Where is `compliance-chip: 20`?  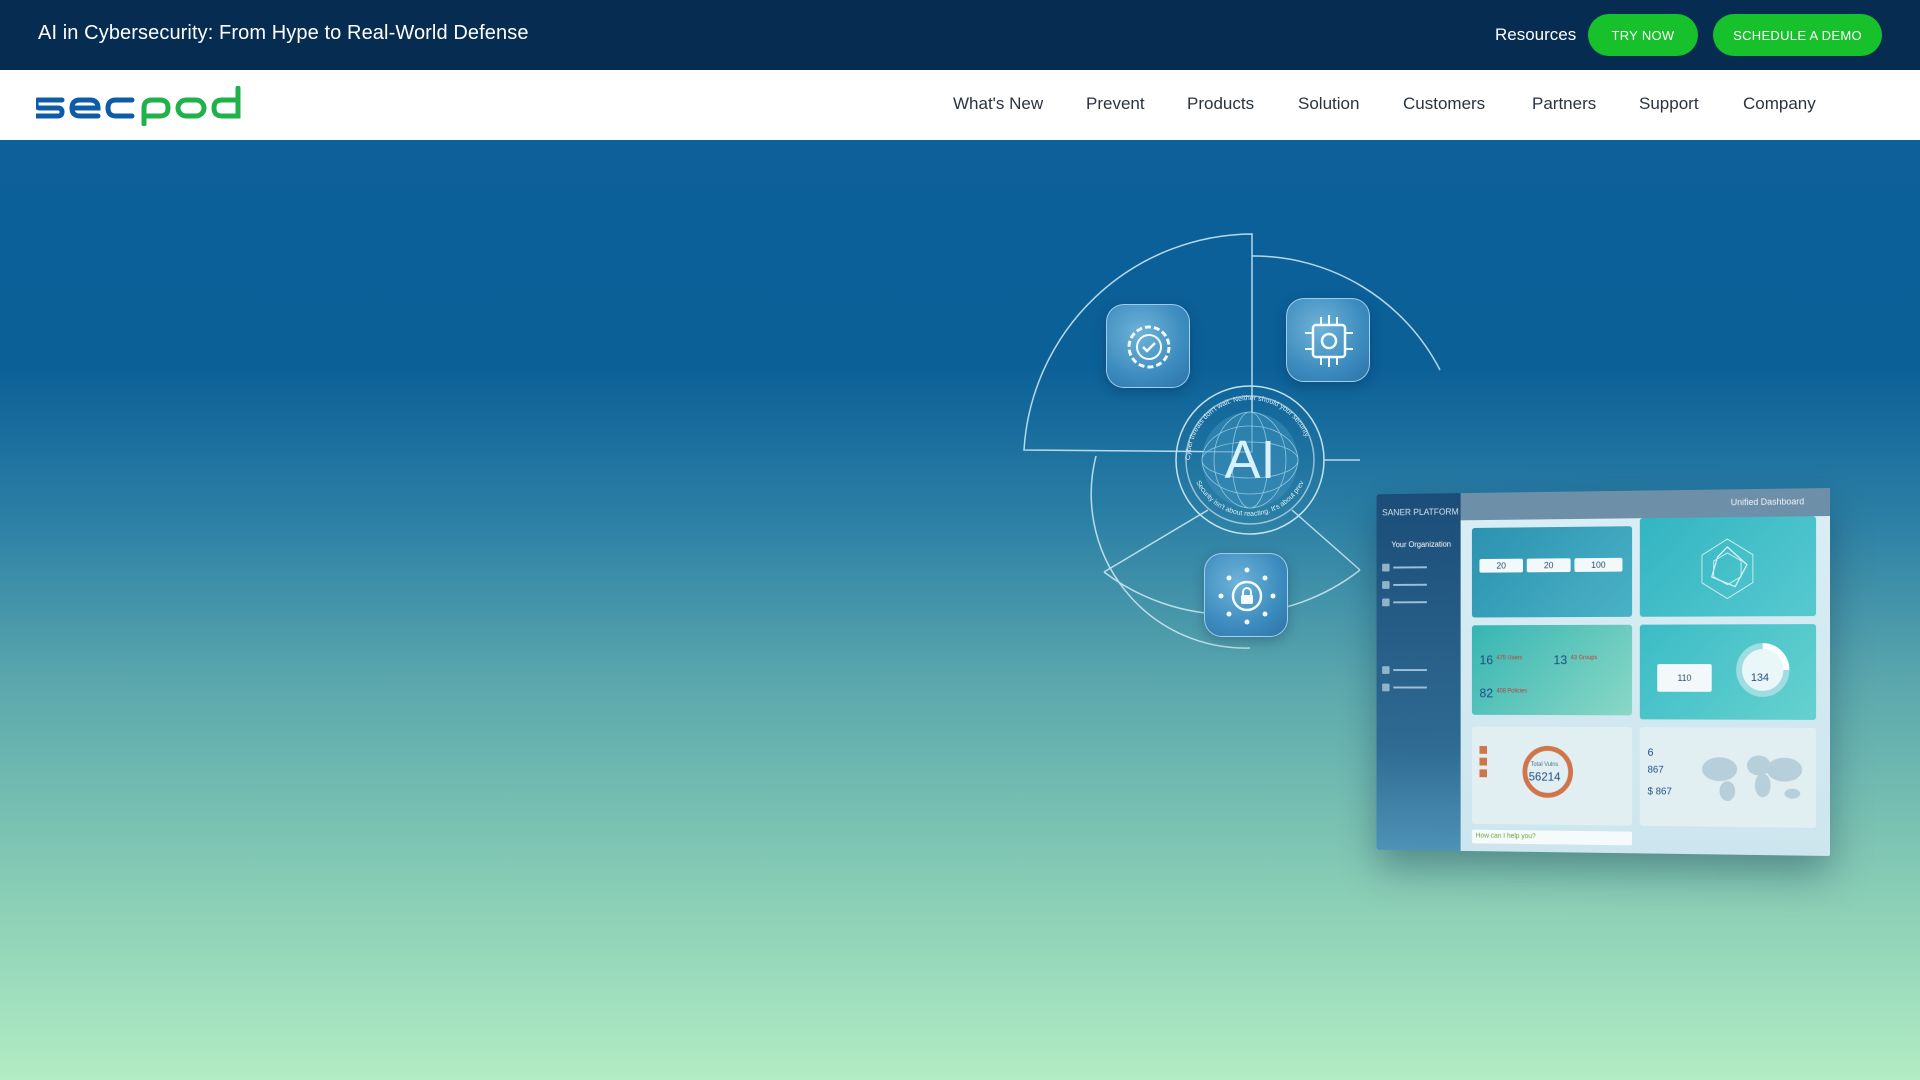
compliance-chip: 20 is located at coordinates (1548, 565).